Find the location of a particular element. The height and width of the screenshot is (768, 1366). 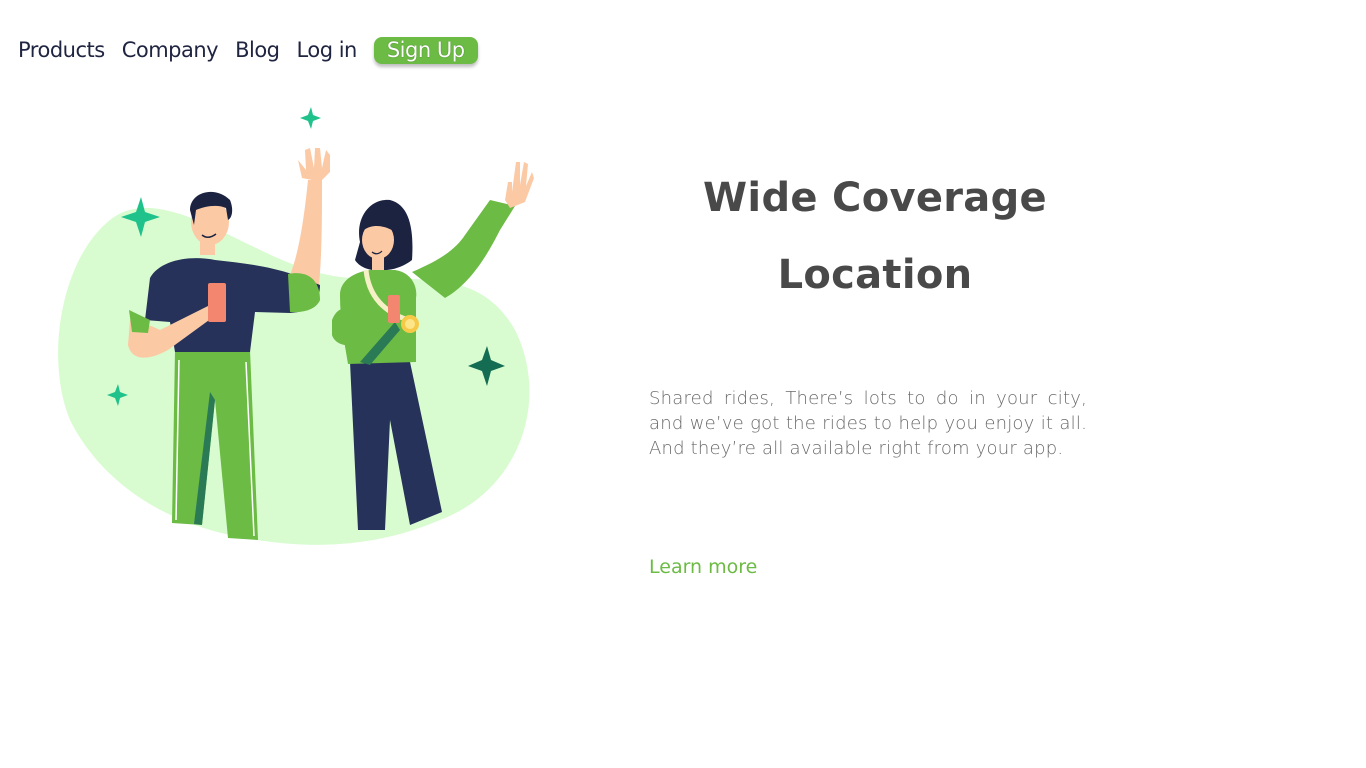

top-nav: Products Company Blog Log in Sign Up is located at coordinates (248, 50).